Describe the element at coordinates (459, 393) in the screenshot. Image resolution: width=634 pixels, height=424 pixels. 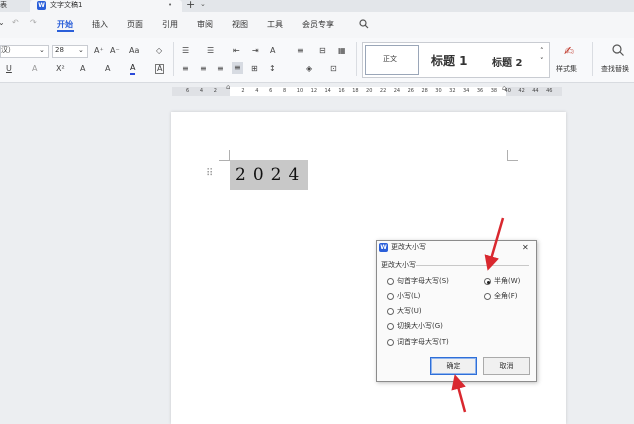
I see `annotation-arrow-ok` at that location.